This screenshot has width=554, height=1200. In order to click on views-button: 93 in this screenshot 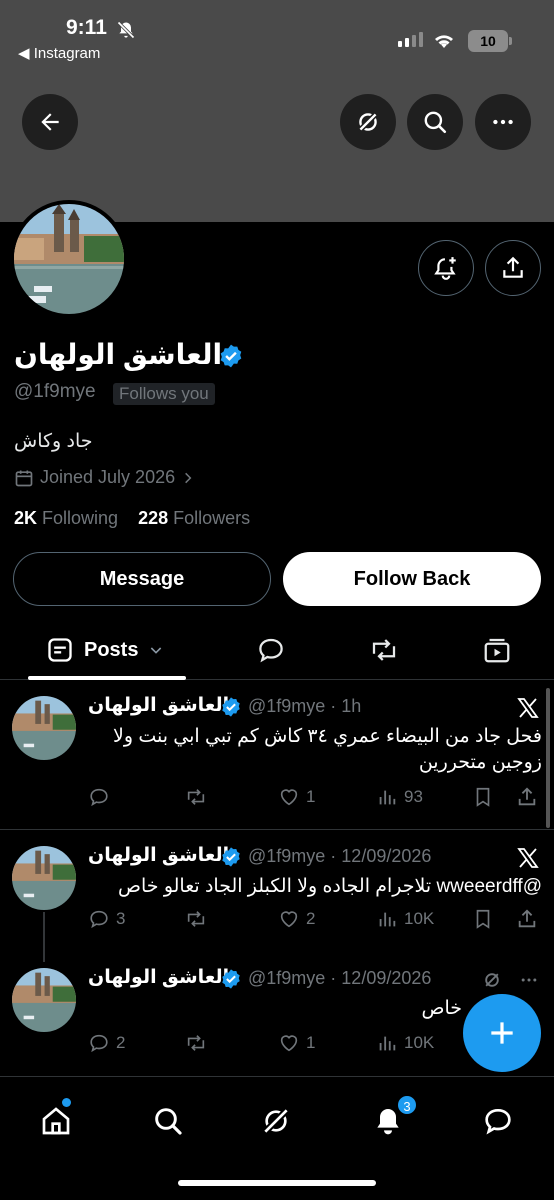, I will do `click(399, 797)`.